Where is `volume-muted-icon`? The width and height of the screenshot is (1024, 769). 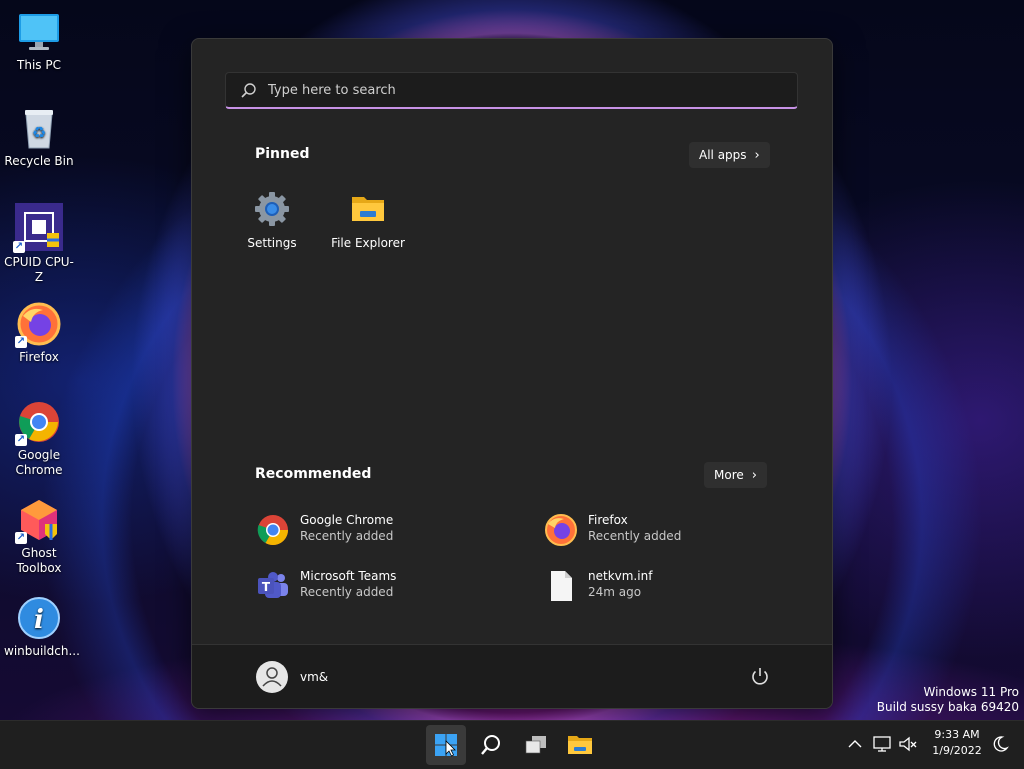 volume-muted-icon is located at coordinates (908, 744).